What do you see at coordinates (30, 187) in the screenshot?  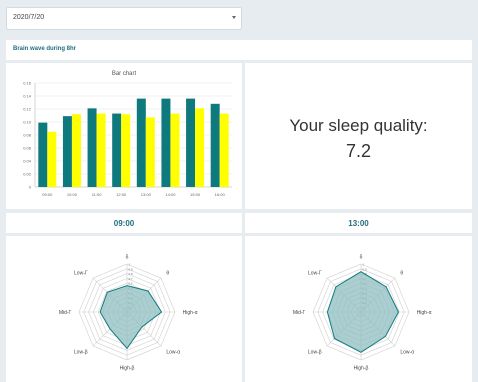 I see `y-tick-label: 0` at bounding box center [30, 187].